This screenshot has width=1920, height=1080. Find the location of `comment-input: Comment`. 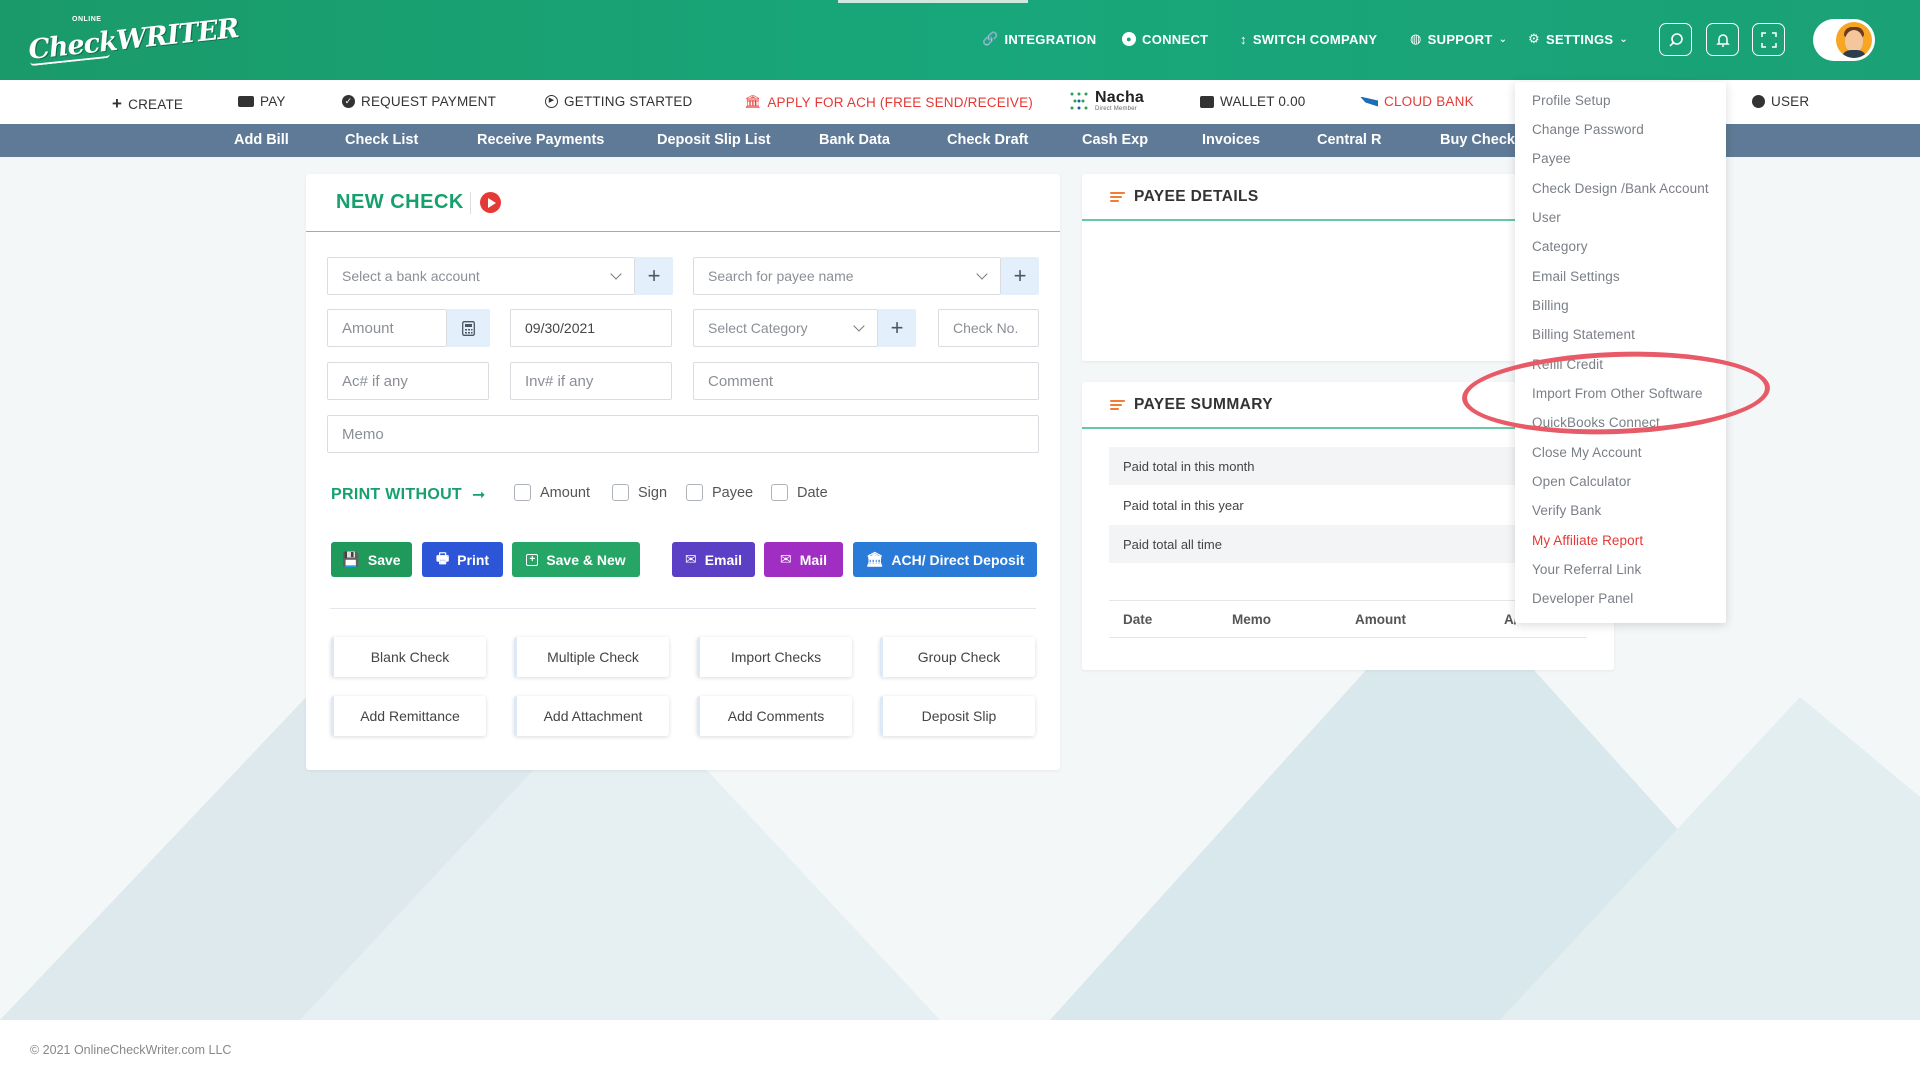

comment-input: Comment is located at coordinates (866, 381).